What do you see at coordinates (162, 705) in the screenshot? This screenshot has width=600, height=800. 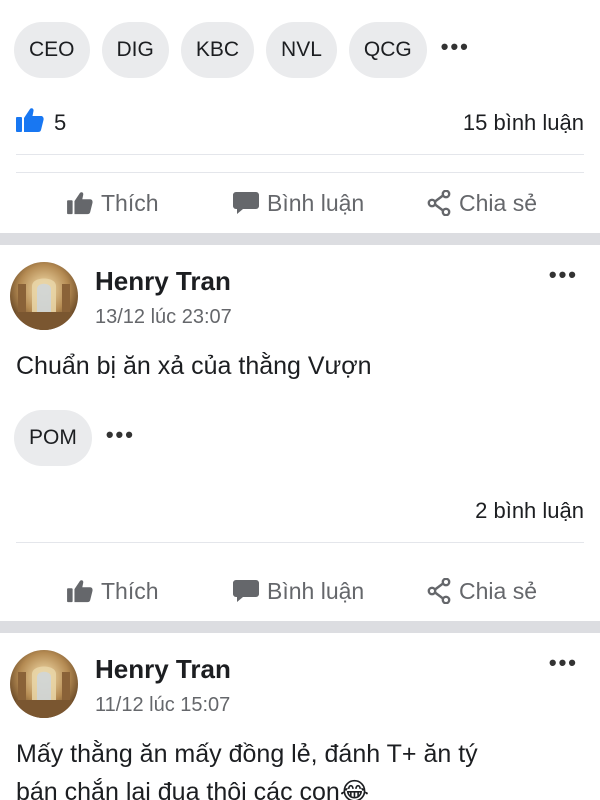 I see `post-timestamp: 11/12 lúc 15:07` at bounding box center [162, 705].